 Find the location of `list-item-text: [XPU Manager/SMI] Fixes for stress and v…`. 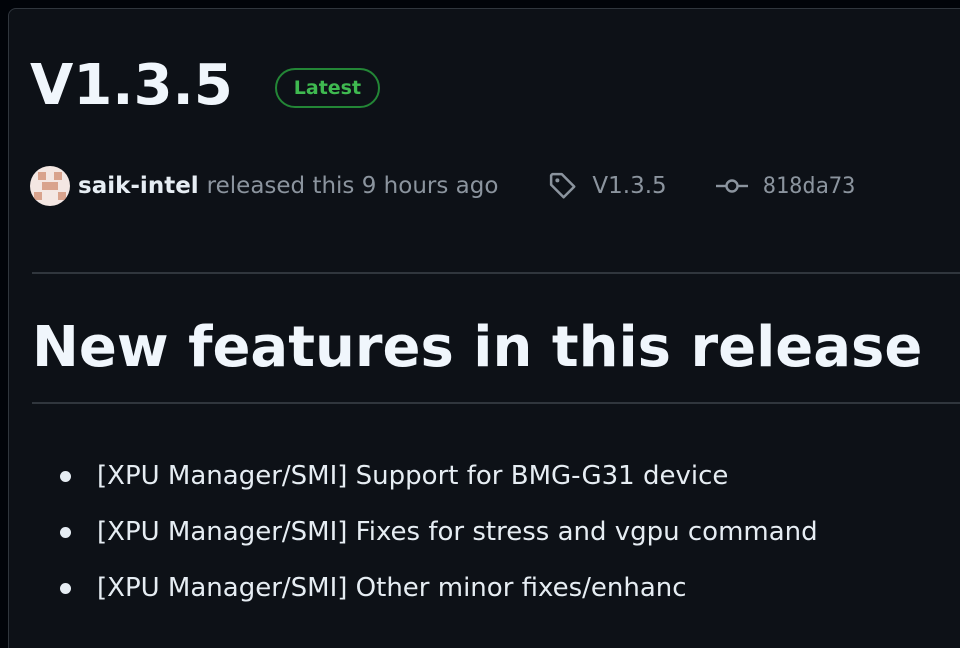

list-item-text: [XPU Manager/SMI] Fixes for stress and v… is located at coordinates (457, 532).